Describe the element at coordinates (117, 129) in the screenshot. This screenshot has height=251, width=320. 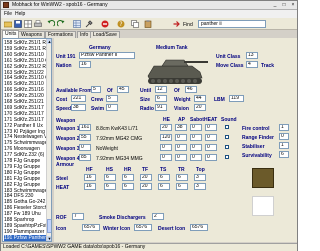
I see `weapon-name: 8.8cm KwK43 L/71` at that location.